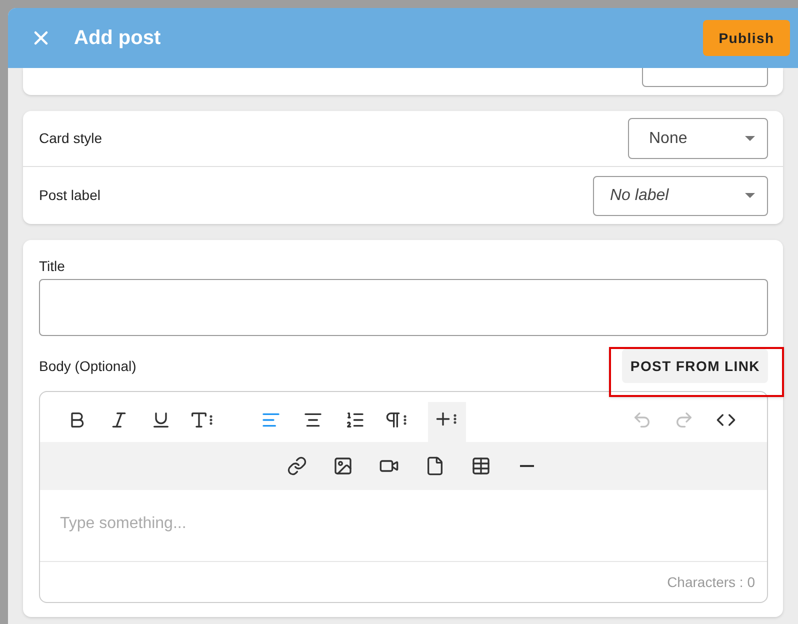 The width and height of the screenshot is (798, 624). I want to click on post-from-link-button: POST FROM LINK, so click(695, 366).